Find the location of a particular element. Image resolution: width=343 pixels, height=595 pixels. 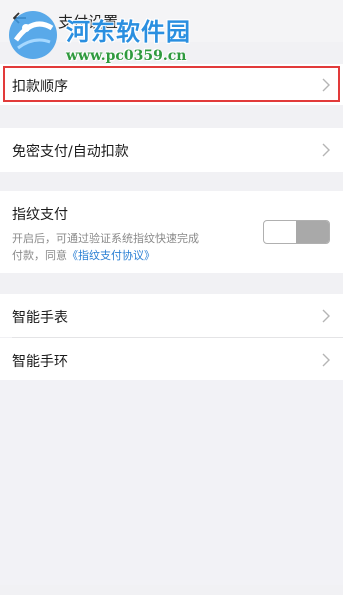

password-free-label: 免密支付/自动扣款 is located at coordinates (70, 152).